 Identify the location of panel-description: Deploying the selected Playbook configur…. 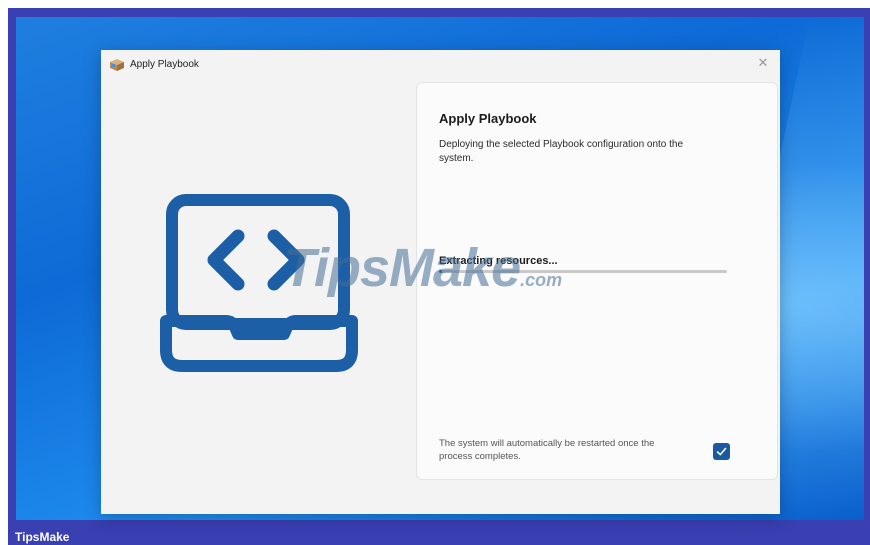
(561, 151).